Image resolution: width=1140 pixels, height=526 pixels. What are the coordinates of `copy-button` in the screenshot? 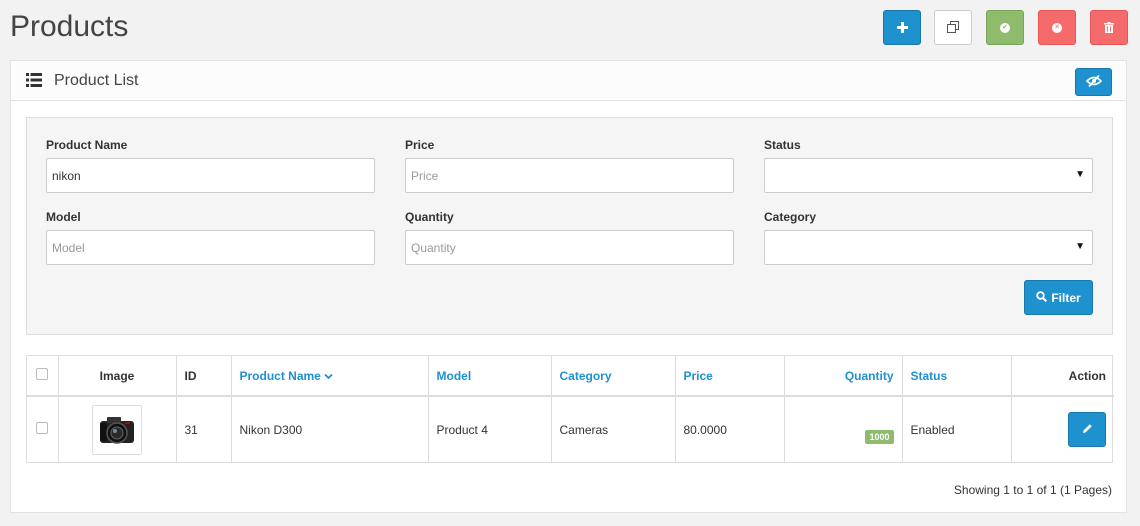 It's located at (953, 27).